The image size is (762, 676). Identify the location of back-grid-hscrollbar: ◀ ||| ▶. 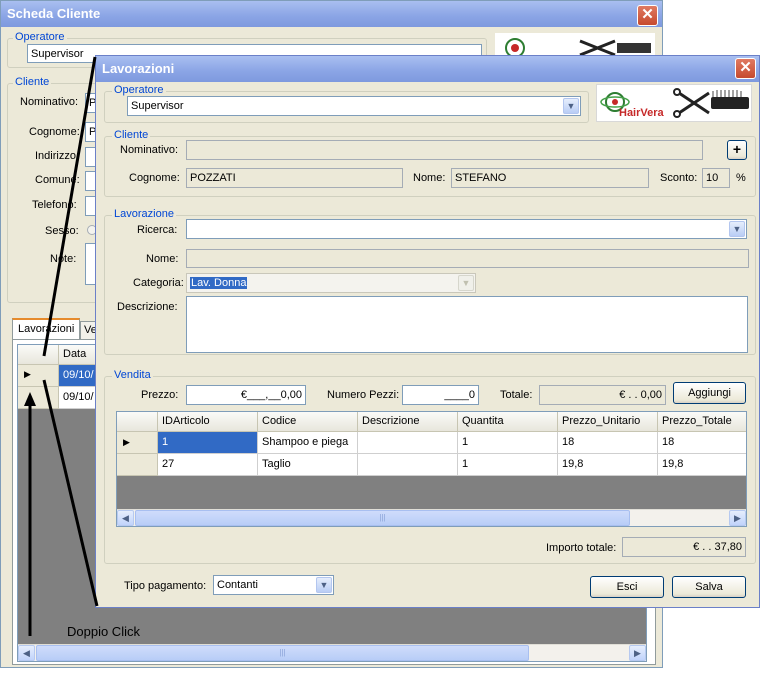
(332, 652).